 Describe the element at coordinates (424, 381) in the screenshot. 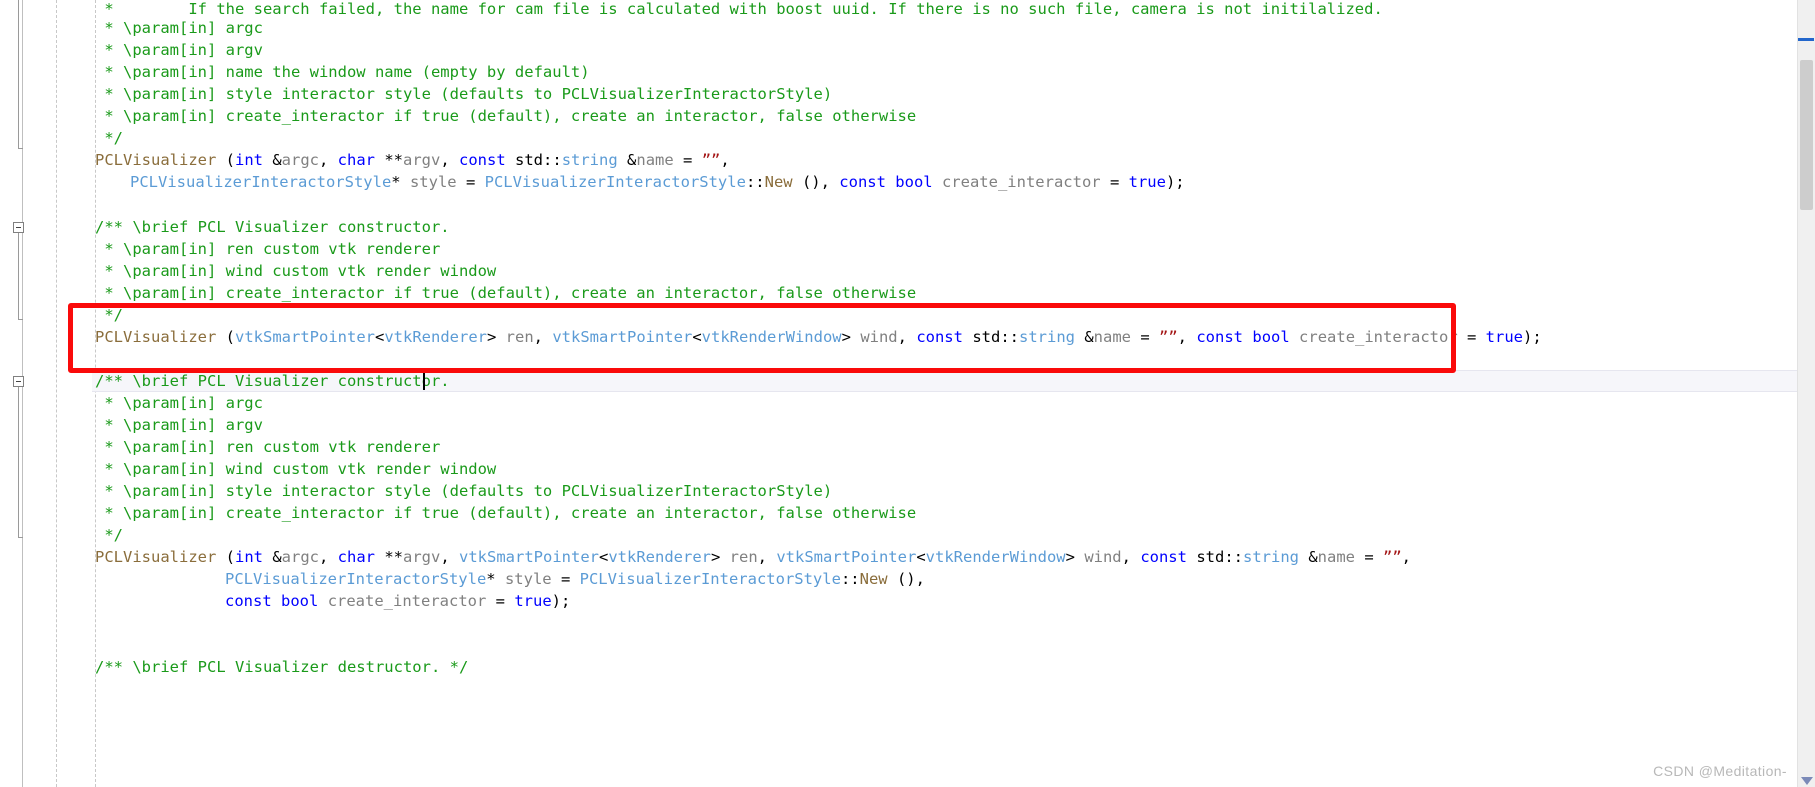

I see `text-caret` at that location.